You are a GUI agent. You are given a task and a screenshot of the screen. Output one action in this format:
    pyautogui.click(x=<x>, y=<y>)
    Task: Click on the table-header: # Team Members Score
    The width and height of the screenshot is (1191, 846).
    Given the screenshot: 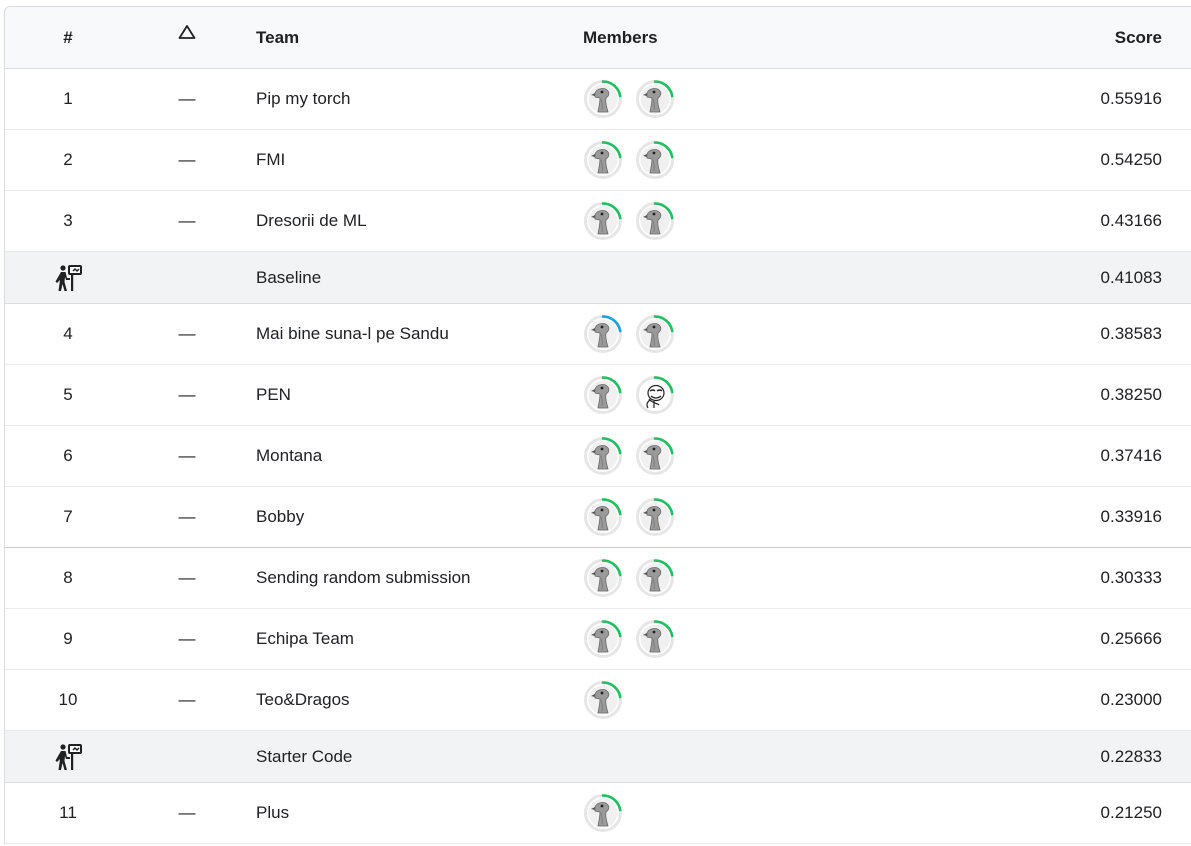 What is the action you would take?
    pyautogui.click(x=598, y=38)
    